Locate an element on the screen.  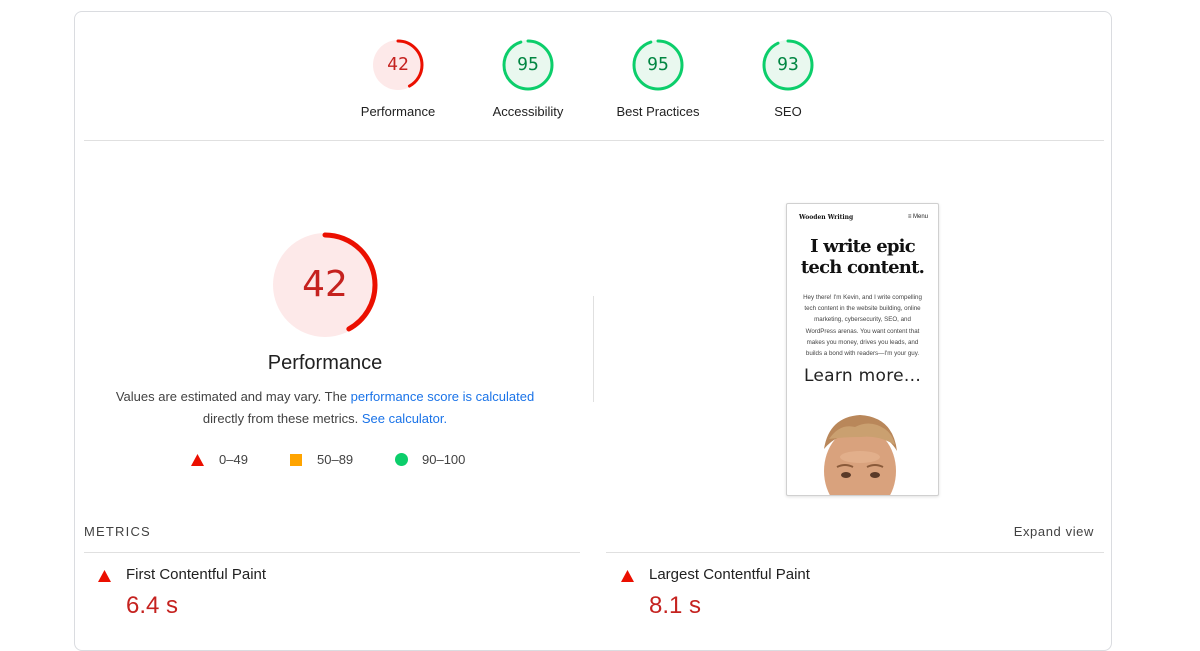
gauge-score: 93 is located at coordinates (788, 64).